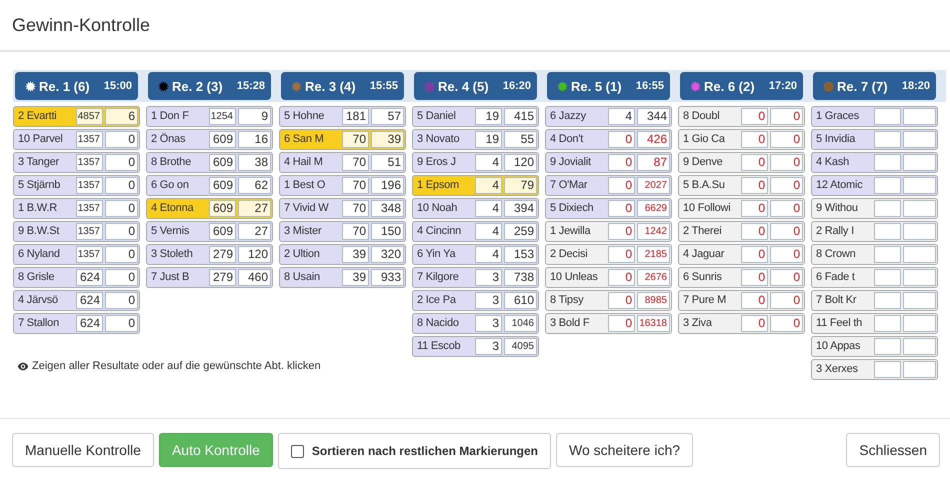  Describe the element at coordinates (254, 139) in the screenshot. I see `payout-cell: 16` at that location.